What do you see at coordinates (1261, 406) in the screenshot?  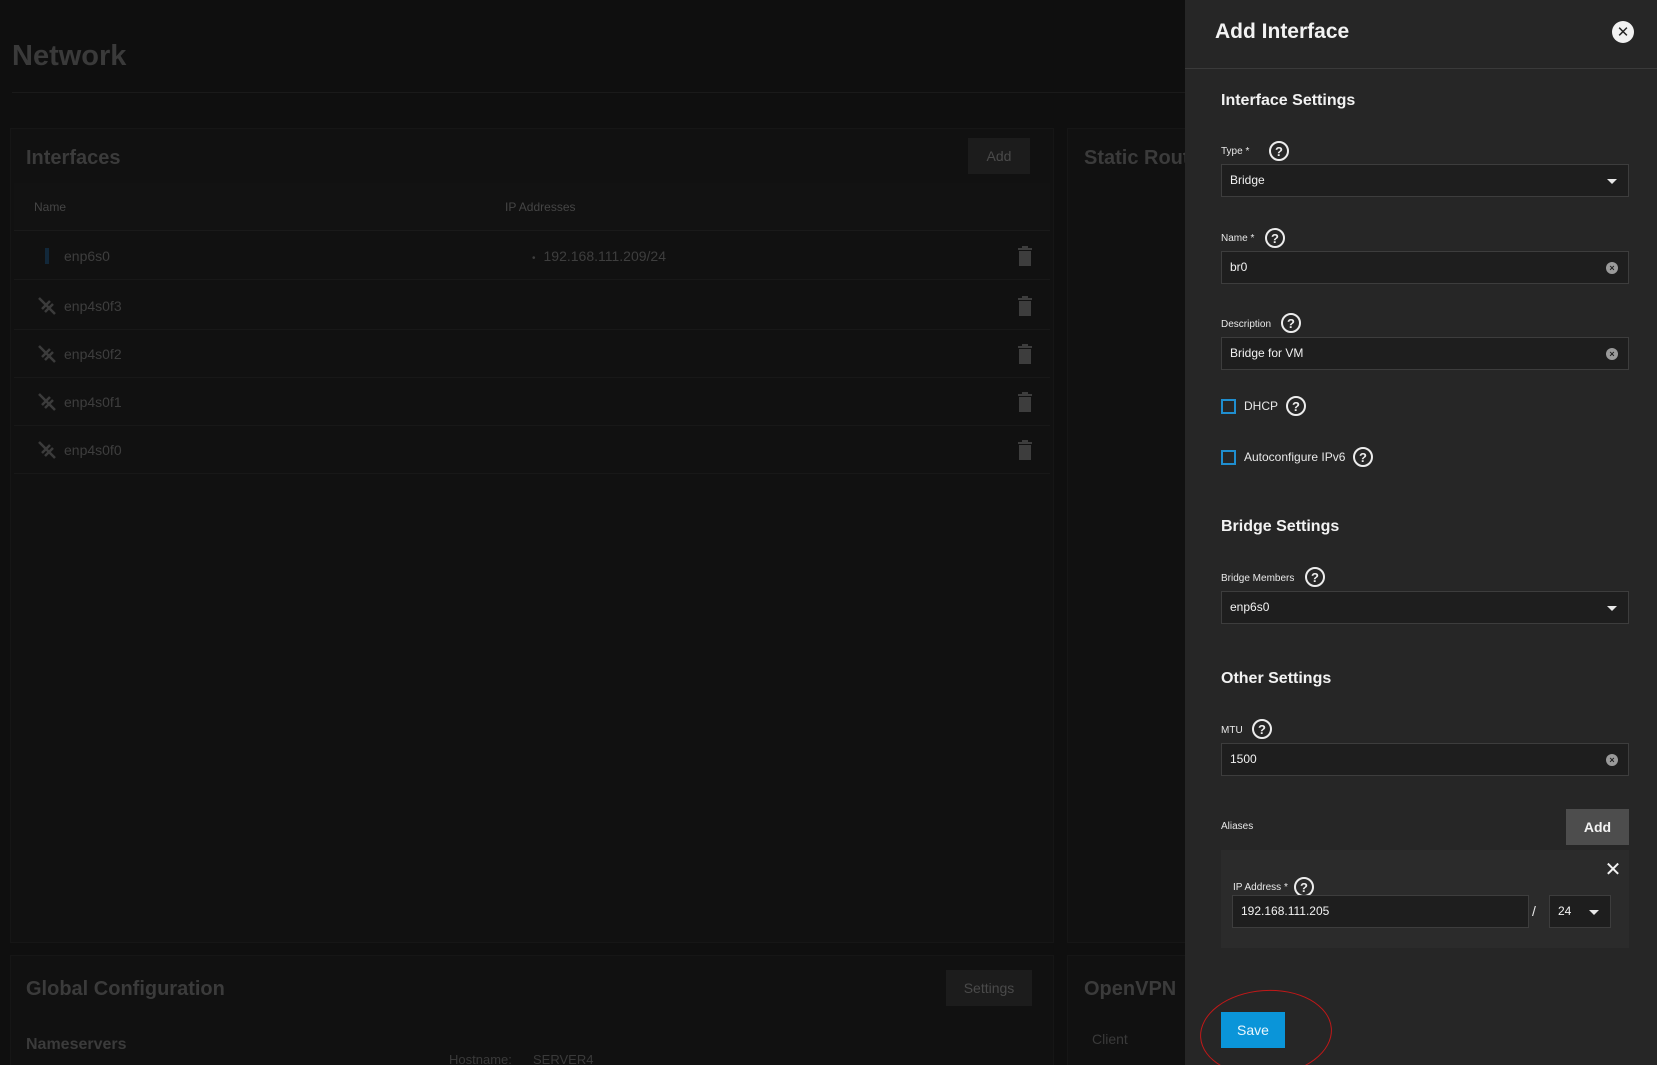 I see `dhcp-label: DHCP` at bounding box center [1261, 406].